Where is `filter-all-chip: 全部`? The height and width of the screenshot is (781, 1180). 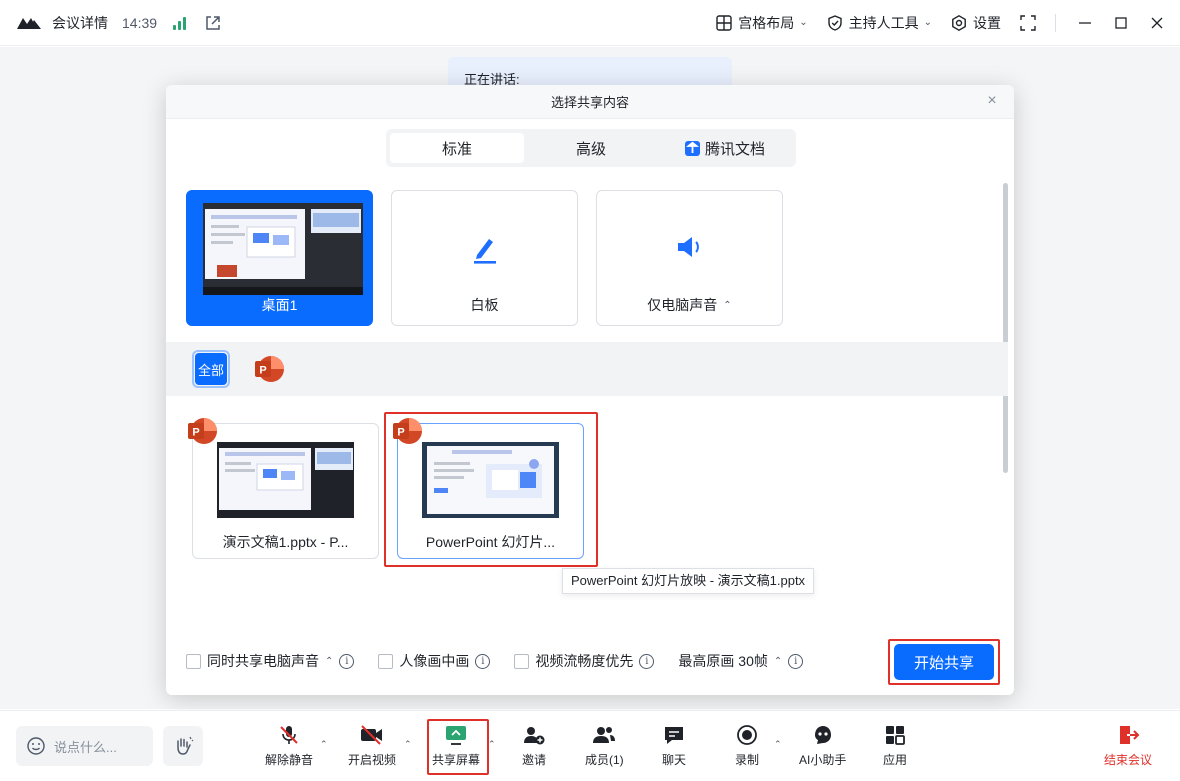
filter-all-chip: 全部 is located at coordinates (211, 369).